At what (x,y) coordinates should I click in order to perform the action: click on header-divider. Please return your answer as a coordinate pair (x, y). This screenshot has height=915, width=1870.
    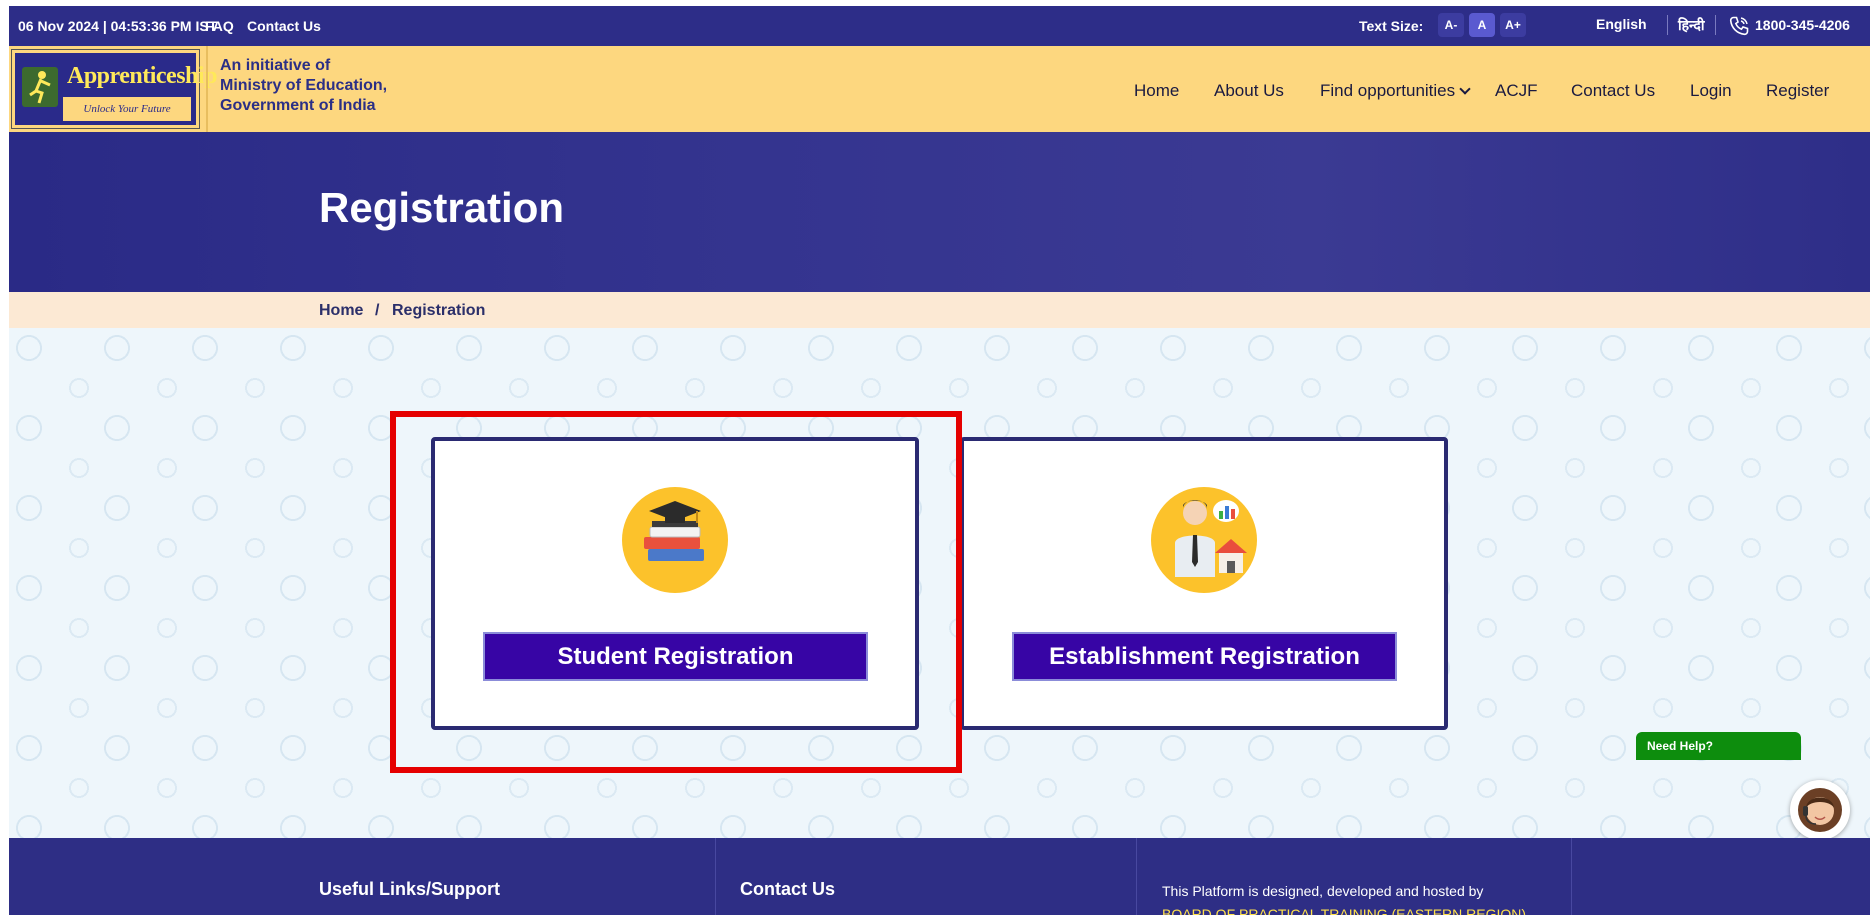
    Looking at the image, I should click on (207, 89).